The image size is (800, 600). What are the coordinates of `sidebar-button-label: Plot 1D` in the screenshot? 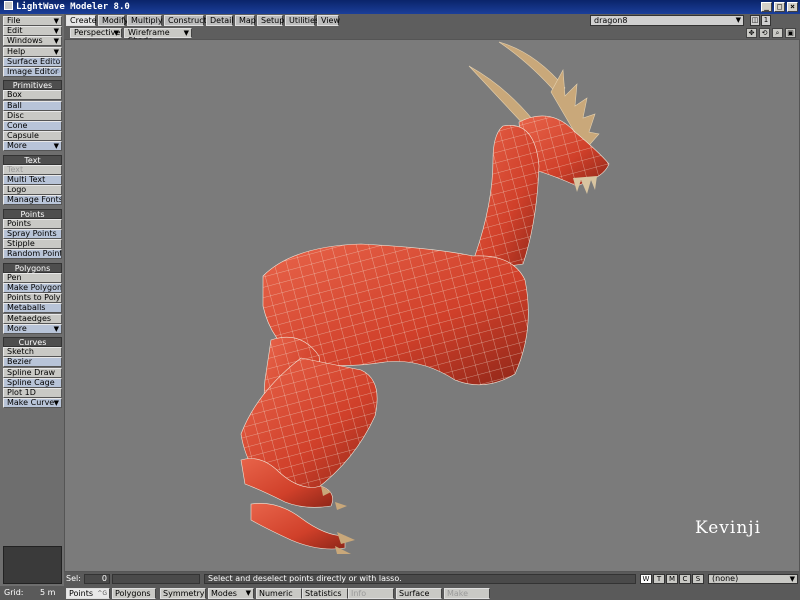 It's located at (21, 392).